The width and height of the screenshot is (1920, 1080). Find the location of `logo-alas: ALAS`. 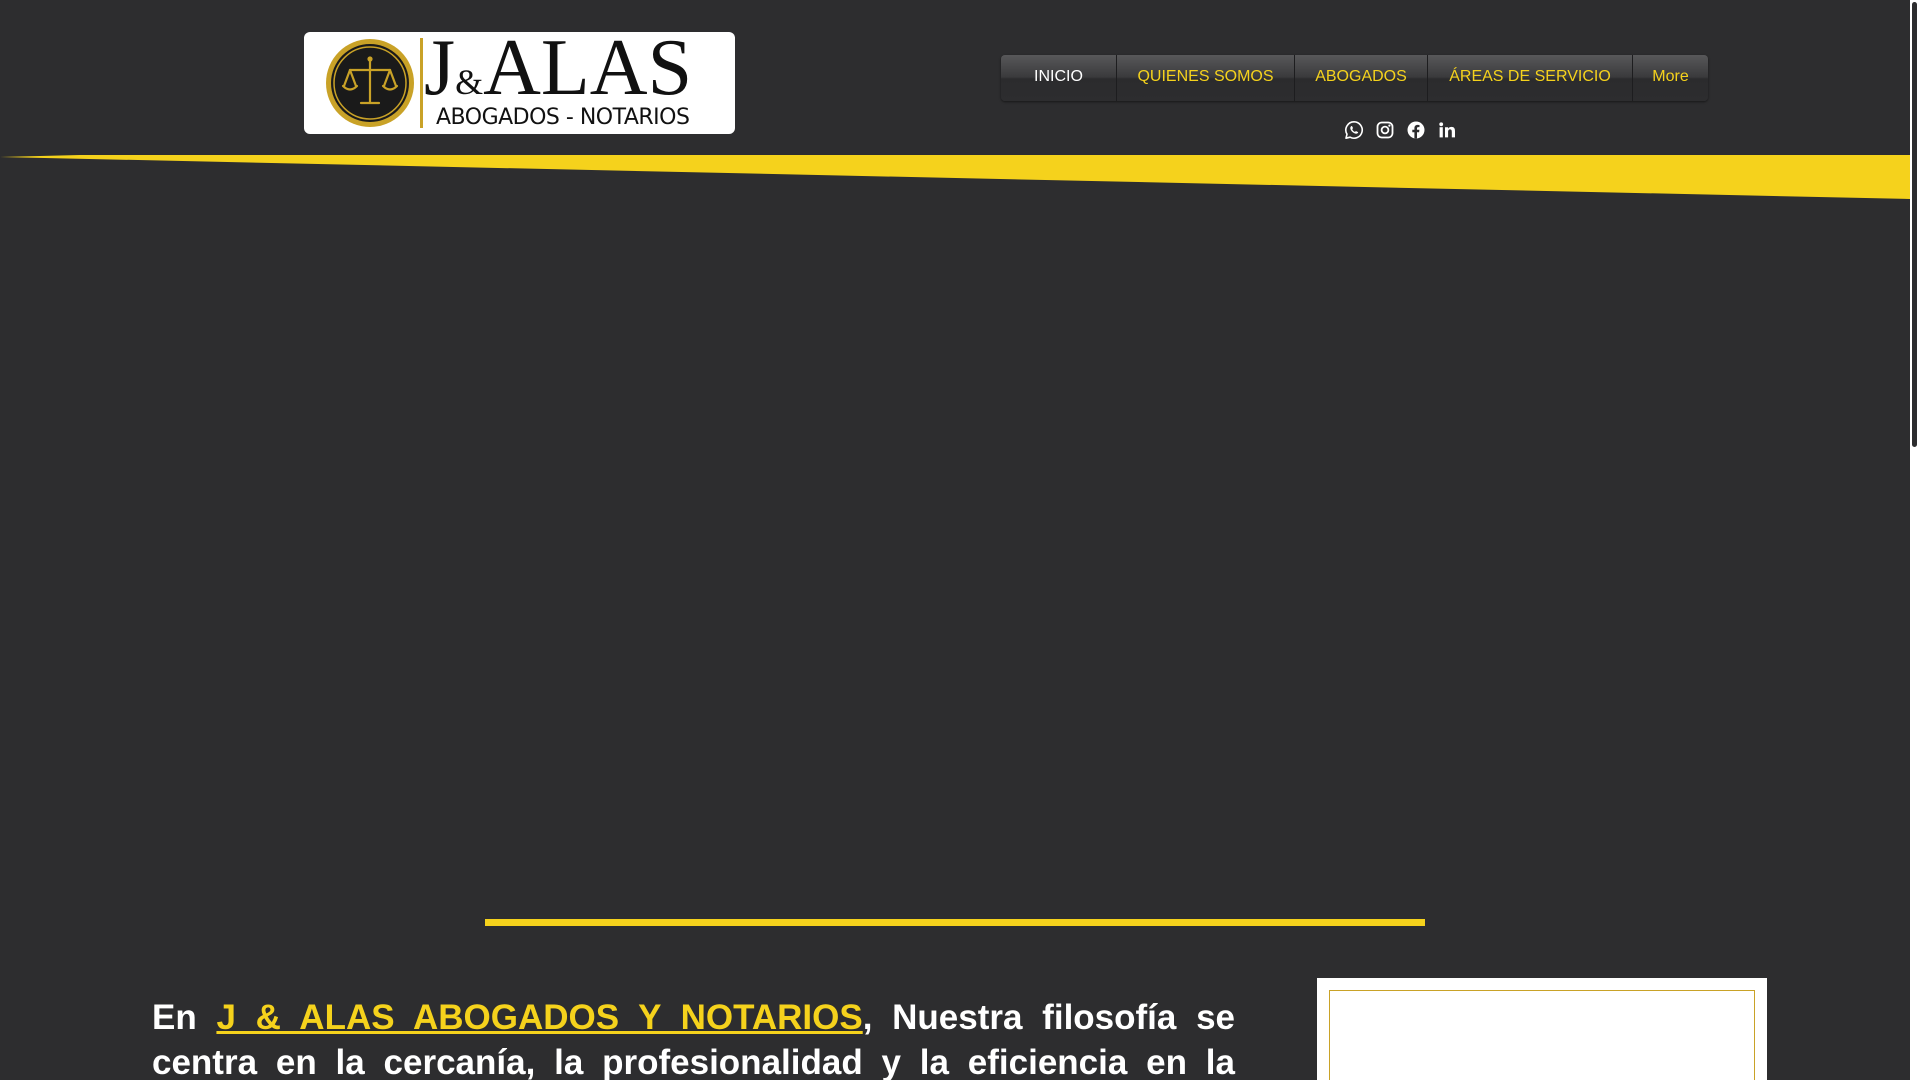

logo-alas: ALAS is located at coordinates (588, 72).